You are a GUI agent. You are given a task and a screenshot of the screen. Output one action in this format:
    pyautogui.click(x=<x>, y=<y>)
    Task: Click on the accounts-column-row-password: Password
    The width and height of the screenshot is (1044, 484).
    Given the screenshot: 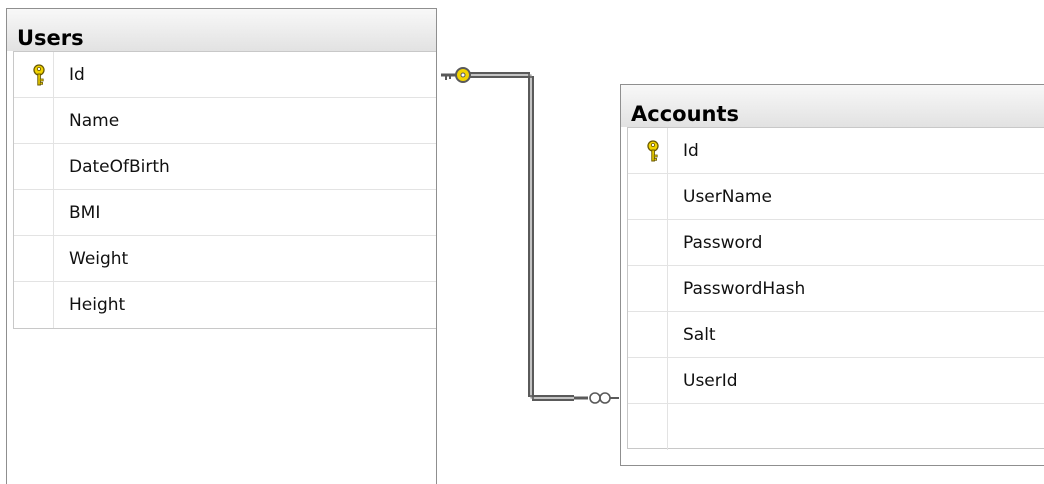 What is the action you would take?
    pyautogui.click(x=836, y=243)
    